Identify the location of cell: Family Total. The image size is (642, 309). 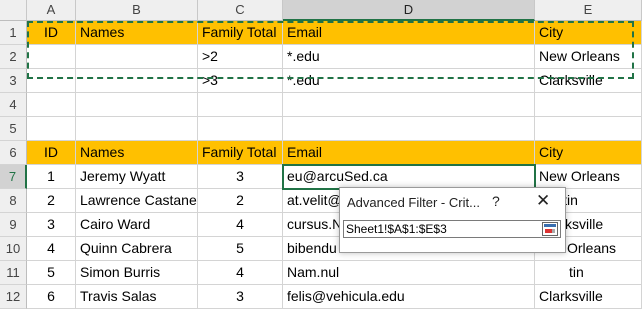
(240, 153).